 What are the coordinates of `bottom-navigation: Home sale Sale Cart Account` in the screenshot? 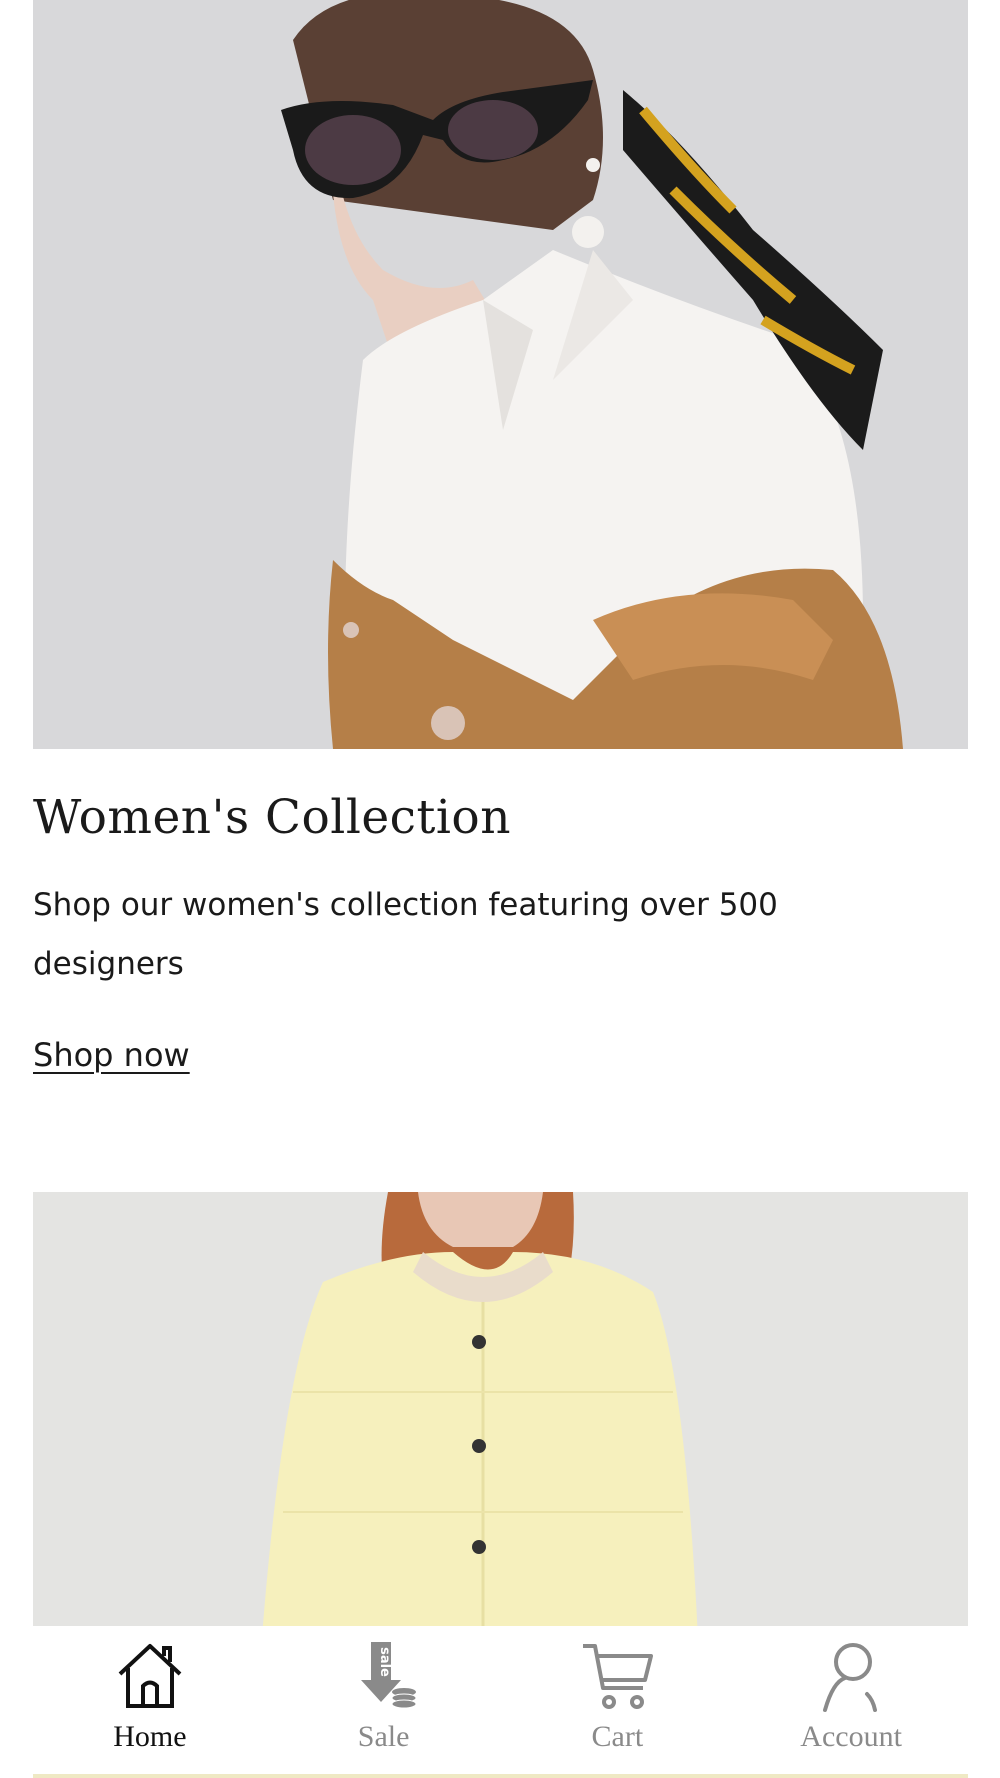 It's located at (500, 1700).